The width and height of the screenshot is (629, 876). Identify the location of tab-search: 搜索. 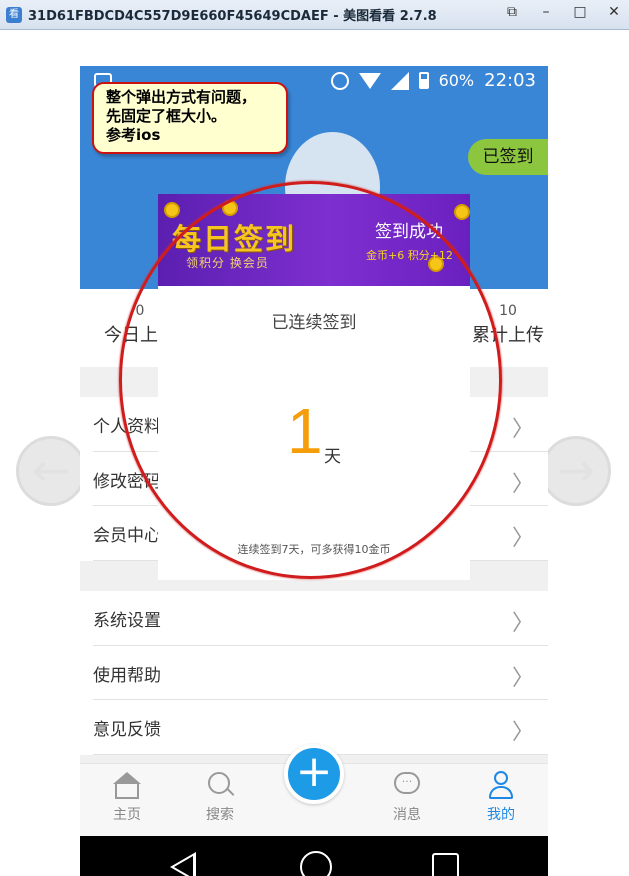
(220, 797).